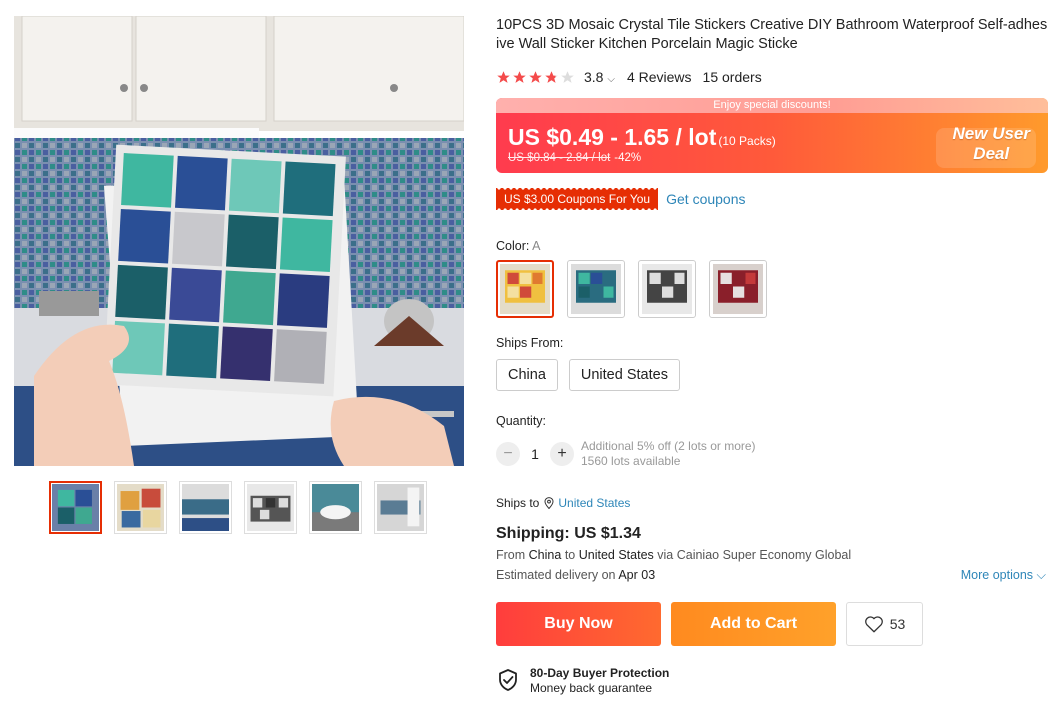 The image size is (1063, 714). What do you see at coordinates (668, 446) in the screenshot?
I see `bulk-discount-note: Additional 5% off (2 lots or more)` at bounding box center [668, 446].